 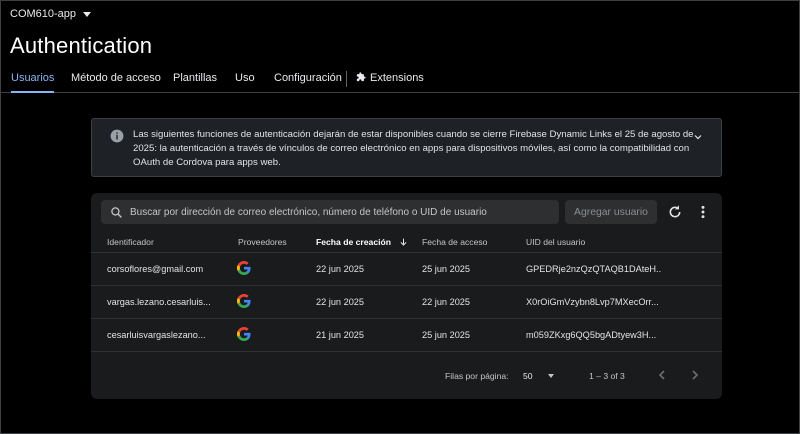 What do you see at coordinates (361, 77) in the screenshot?
I see `extensions-icon` at bounding box center [361, 77].